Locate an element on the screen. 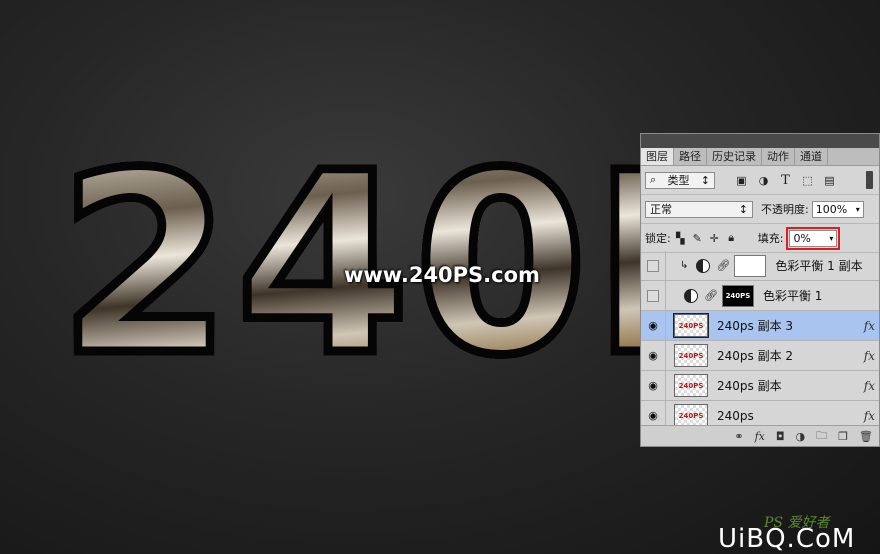  opacity-field: 100% ▾ is located at coordinates (837, 209).